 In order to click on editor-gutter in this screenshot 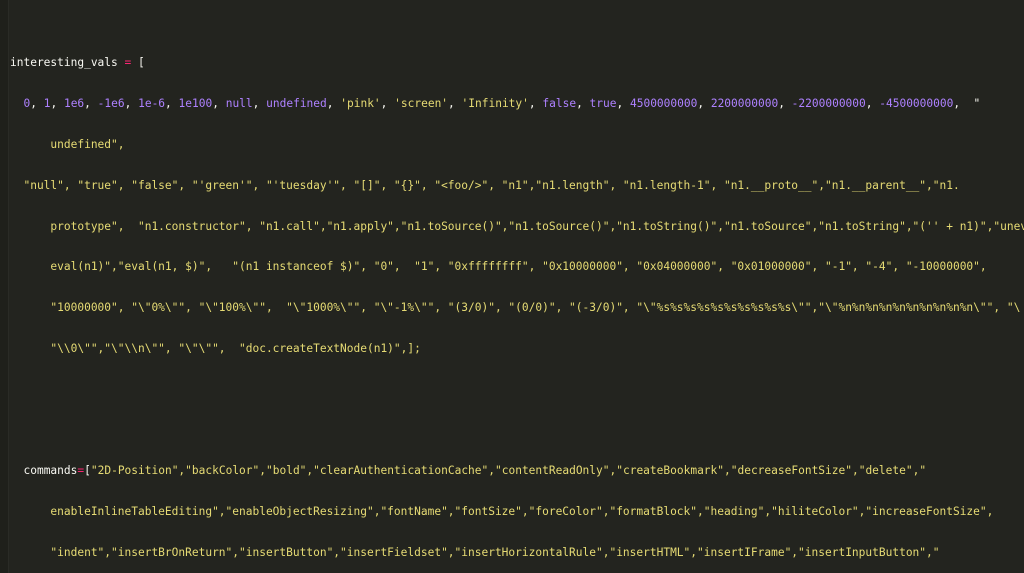, I will do `click(4, 286)`.